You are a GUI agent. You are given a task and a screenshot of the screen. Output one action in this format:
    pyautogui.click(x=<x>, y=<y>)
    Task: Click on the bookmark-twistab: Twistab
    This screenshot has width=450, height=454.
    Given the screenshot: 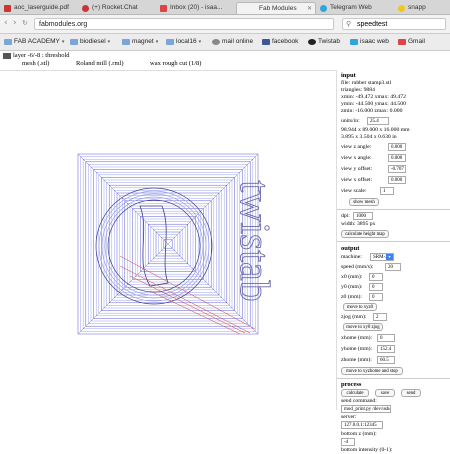 What is the action you would take?
    pyautogui.click(x=324, y=42)
    